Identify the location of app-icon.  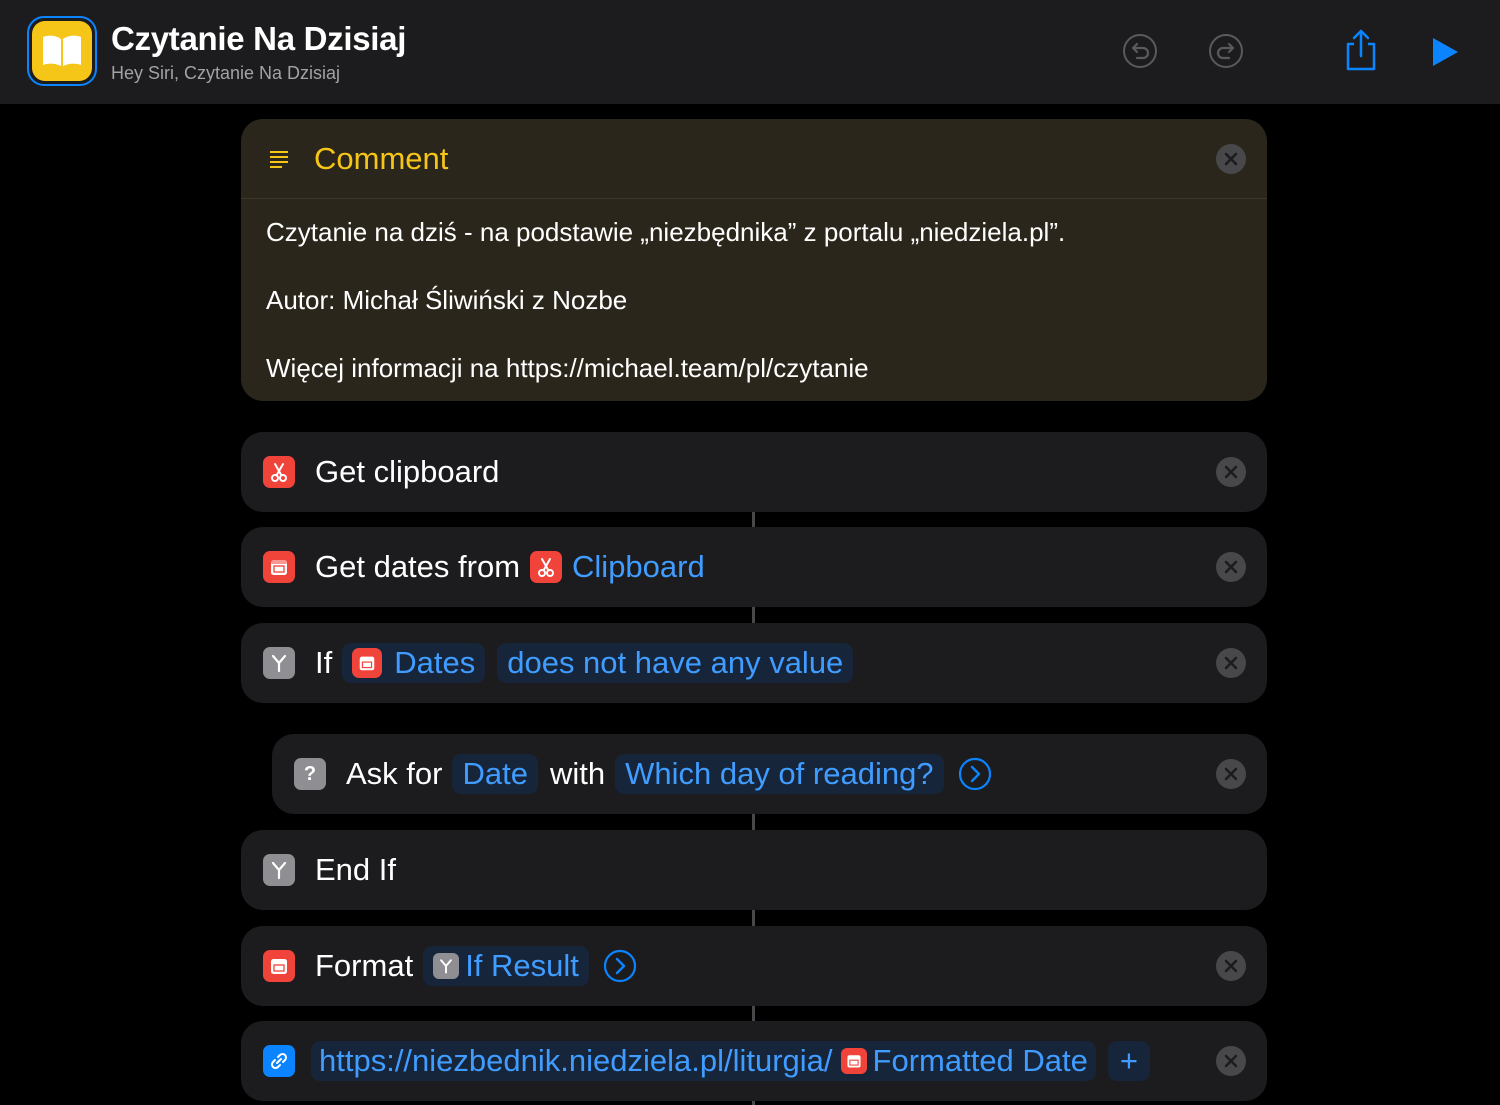
(62, 51).